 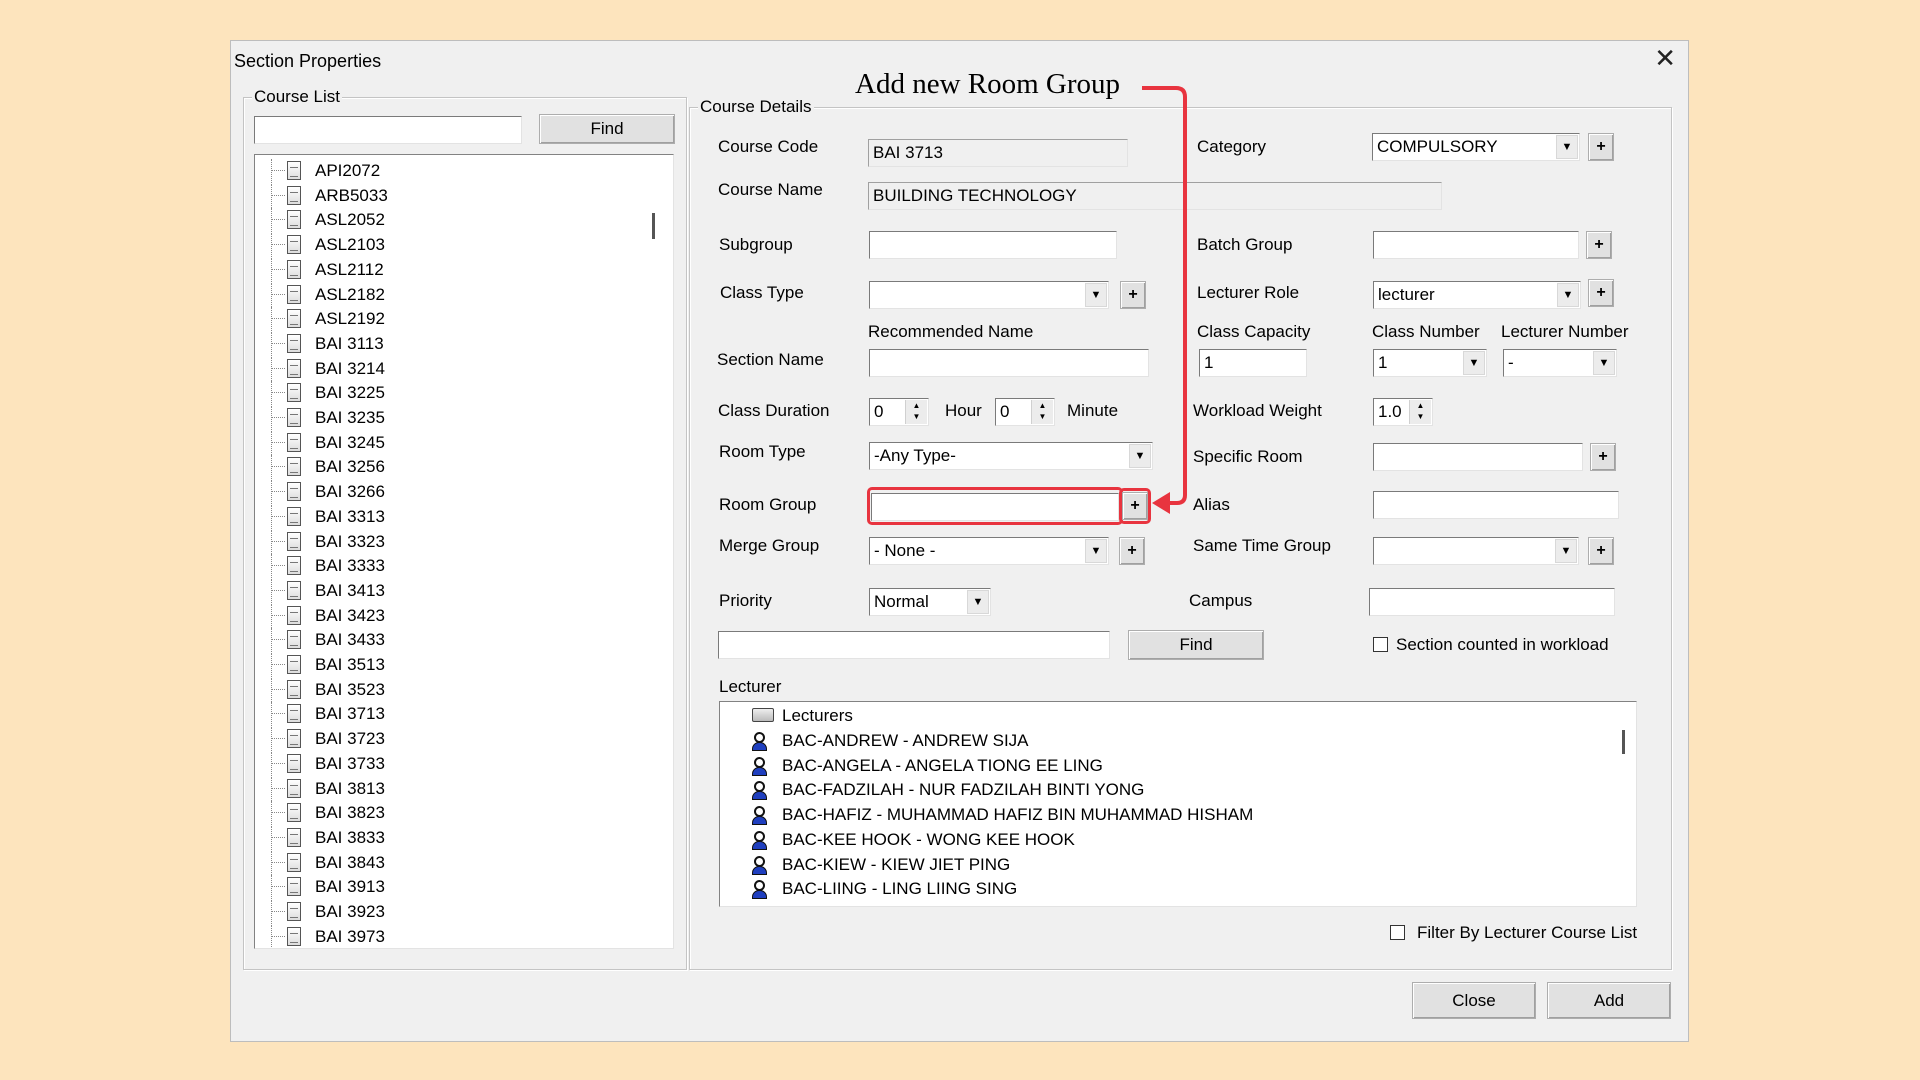 What do you see at coordinates (1011, 456) in the screenshot?
I see `room-type-select: -Any Type- ▼` at bounding box center [1011, 456].